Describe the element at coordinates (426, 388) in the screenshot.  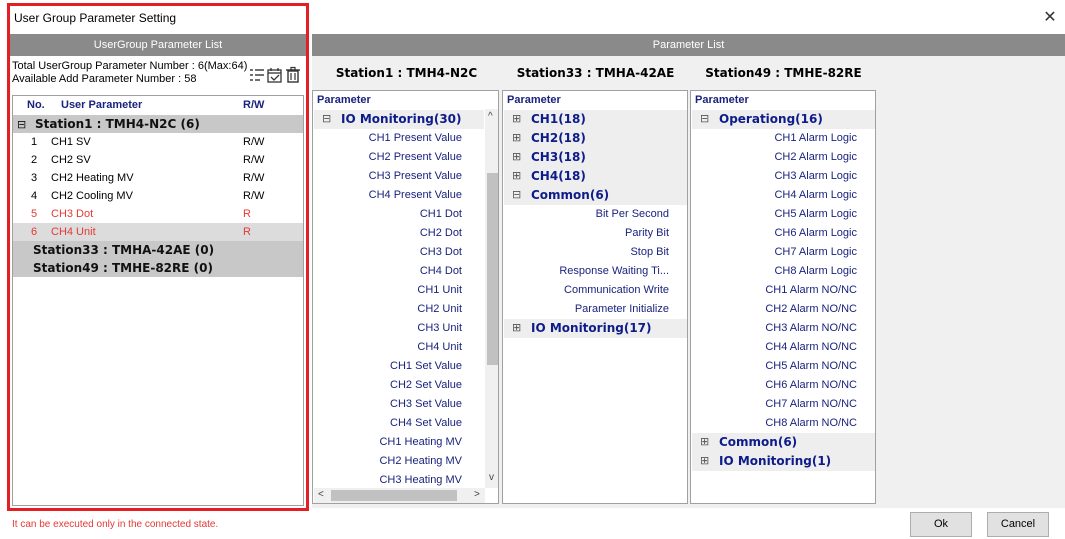
I see `parameter-item: CH2 Set Value` at that location.